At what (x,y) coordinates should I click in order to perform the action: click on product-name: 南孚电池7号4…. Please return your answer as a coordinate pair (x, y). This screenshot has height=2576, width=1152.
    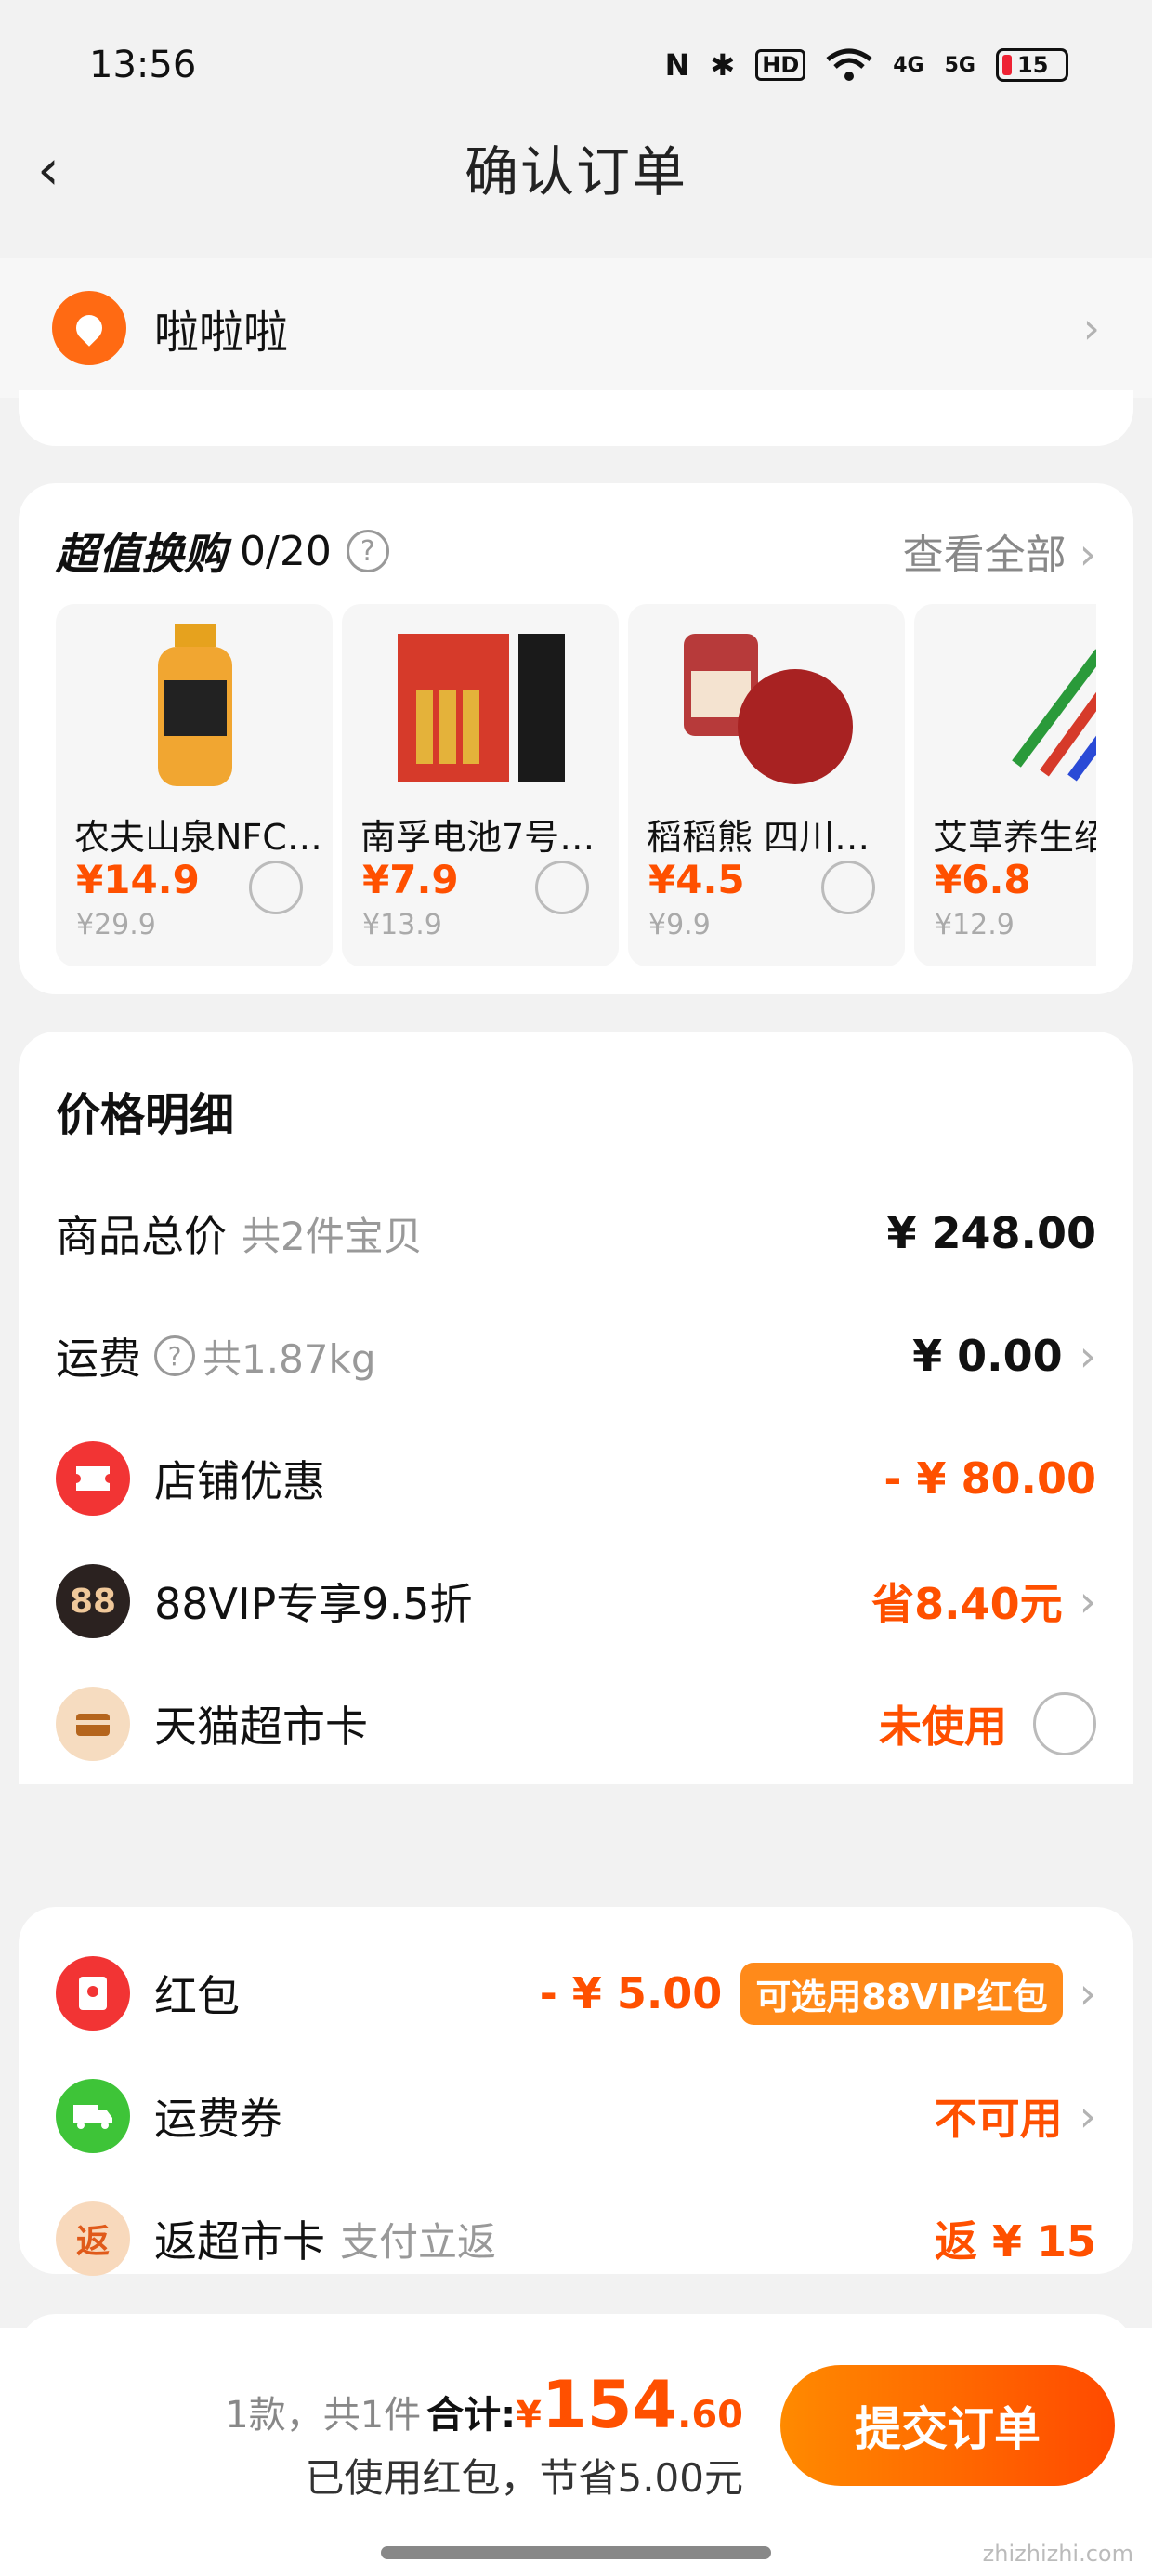
    Looking at the image, I should click on (484, 837).